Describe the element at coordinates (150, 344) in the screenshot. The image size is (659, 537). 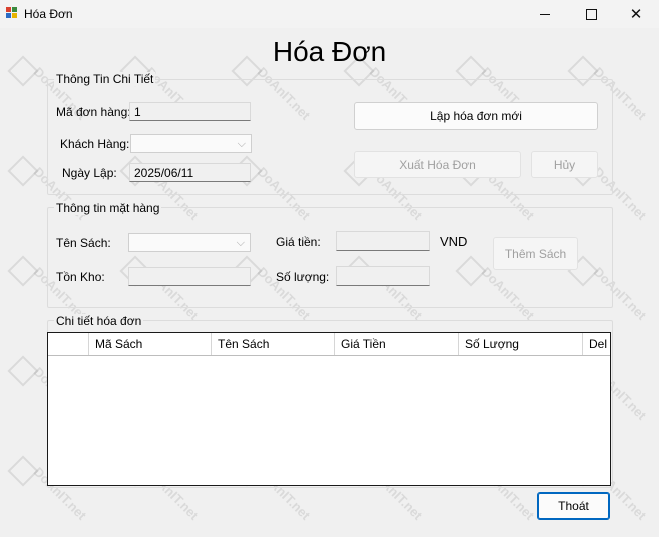
I see `column-header-book-id: Mã Sách` at that location.